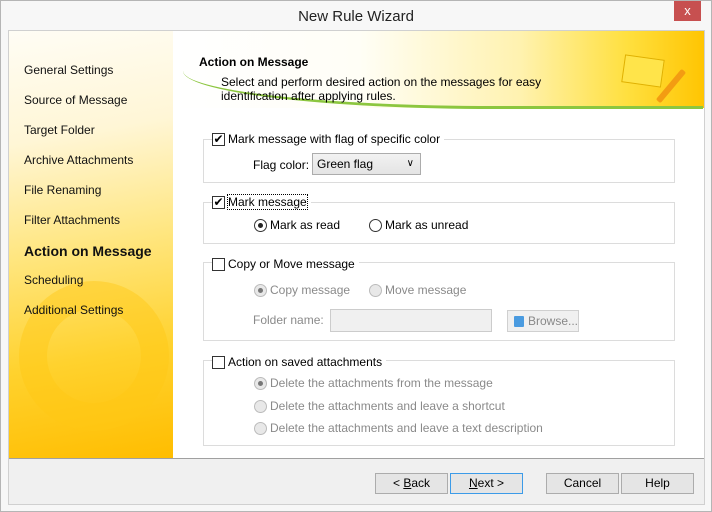 The height and width of the screenshot is (512, 712). I want to click on copy-move-checkbox: Copy or Move message, so click(285, 264).